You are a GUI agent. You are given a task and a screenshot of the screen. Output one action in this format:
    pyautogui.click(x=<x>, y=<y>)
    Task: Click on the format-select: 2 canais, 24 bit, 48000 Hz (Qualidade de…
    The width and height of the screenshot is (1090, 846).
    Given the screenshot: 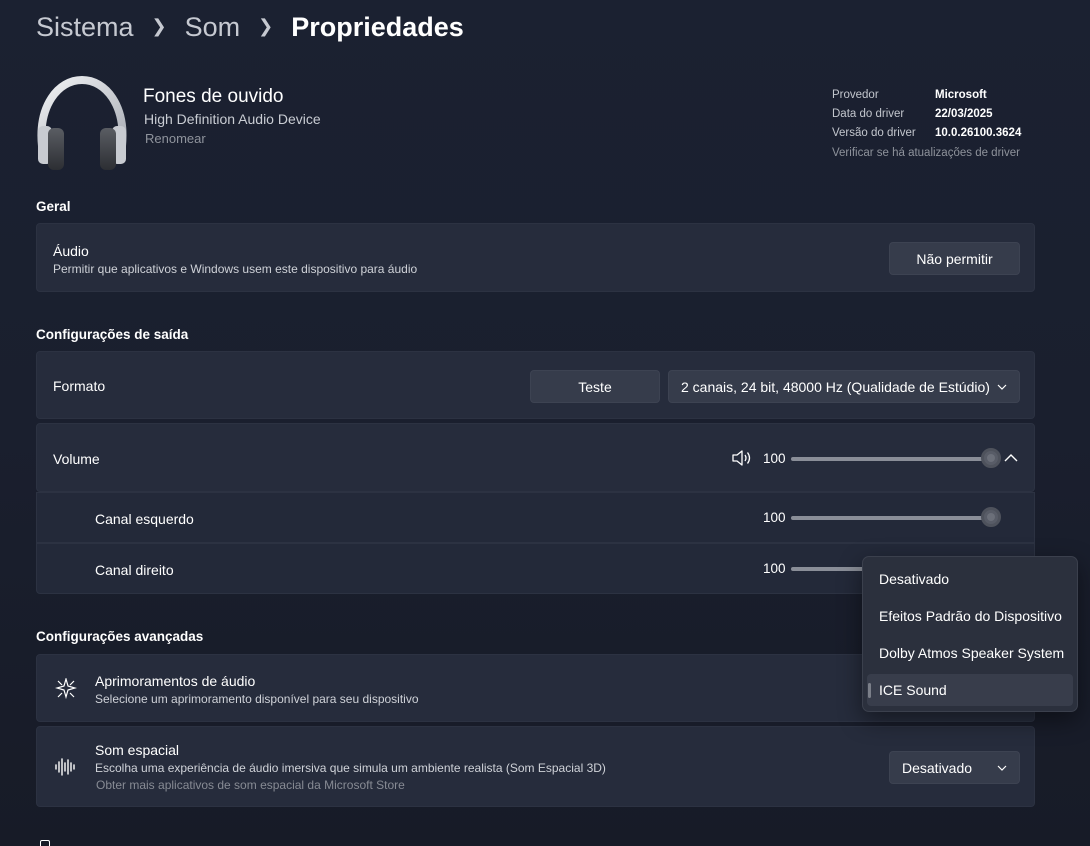 What is the action you would take?
    pyautogui.click(x=844, y=386)
    